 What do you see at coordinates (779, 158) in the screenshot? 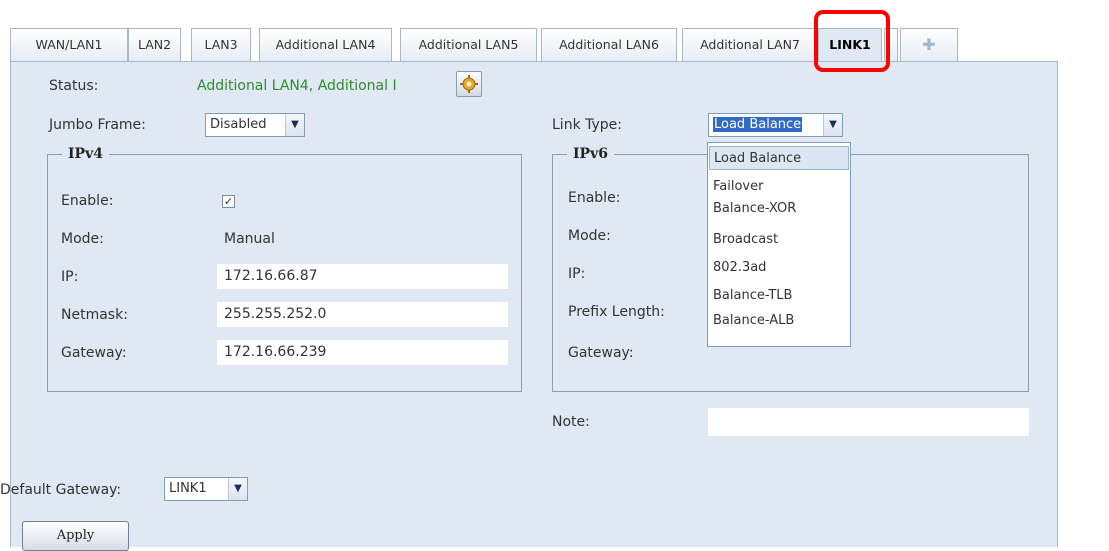
I see `link-type-option: Load Balance` at bounding box center [779, 158].